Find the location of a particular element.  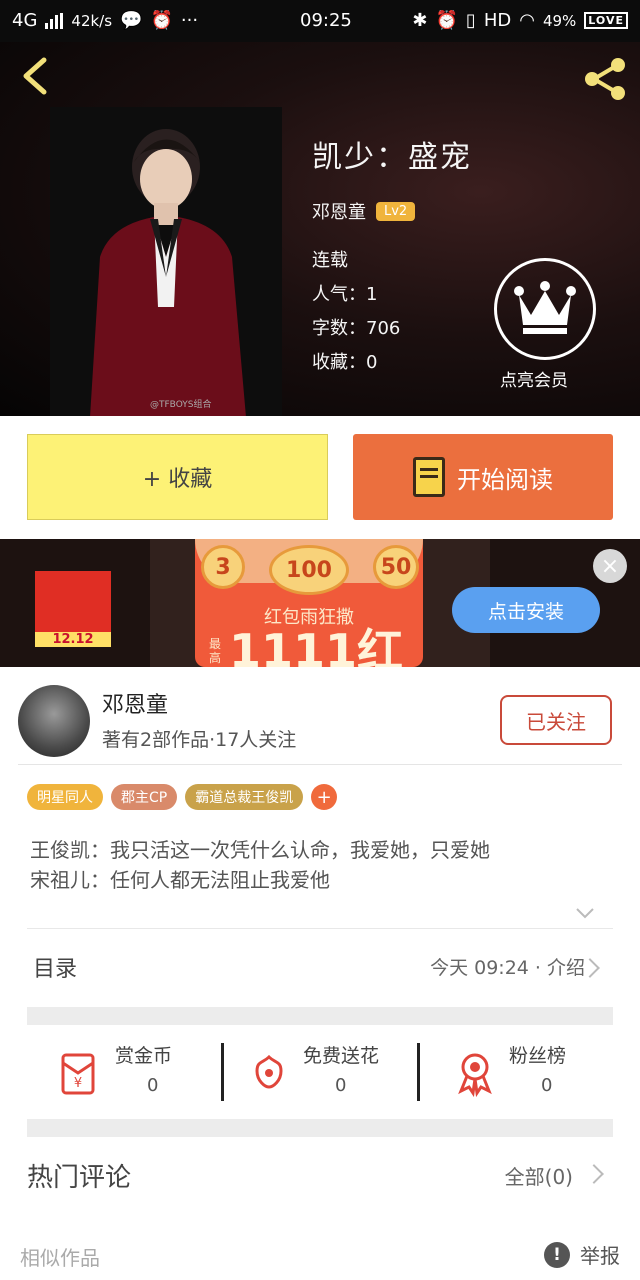

tag-list: 明星同人 郡主CP 霸道总裁王俊凯 + is located at coordinates (182, 797).